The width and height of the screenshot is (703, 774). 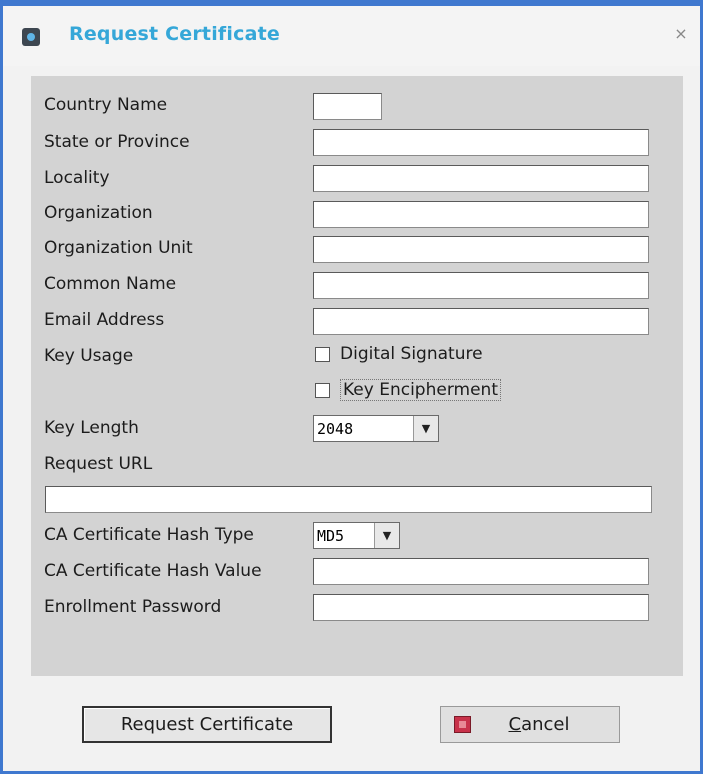 I want to click on organization-unit-label: Organization Unit, so click(x=118, y=248).